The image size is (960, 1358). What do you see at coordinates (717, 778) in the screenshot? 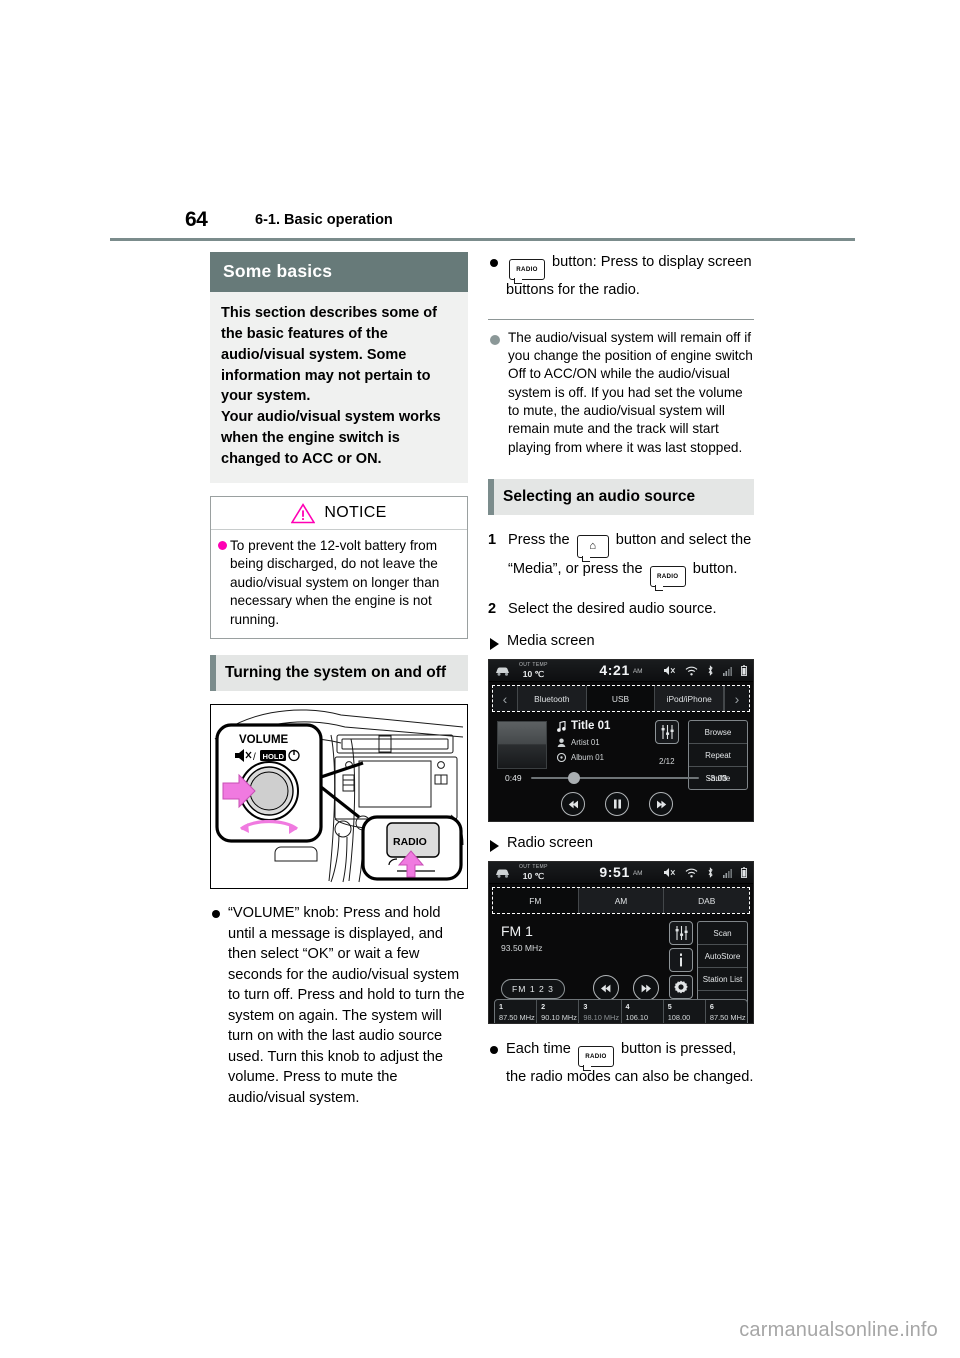
I see `media-remaining-time: -3:03` at bounding box center [717, 778].